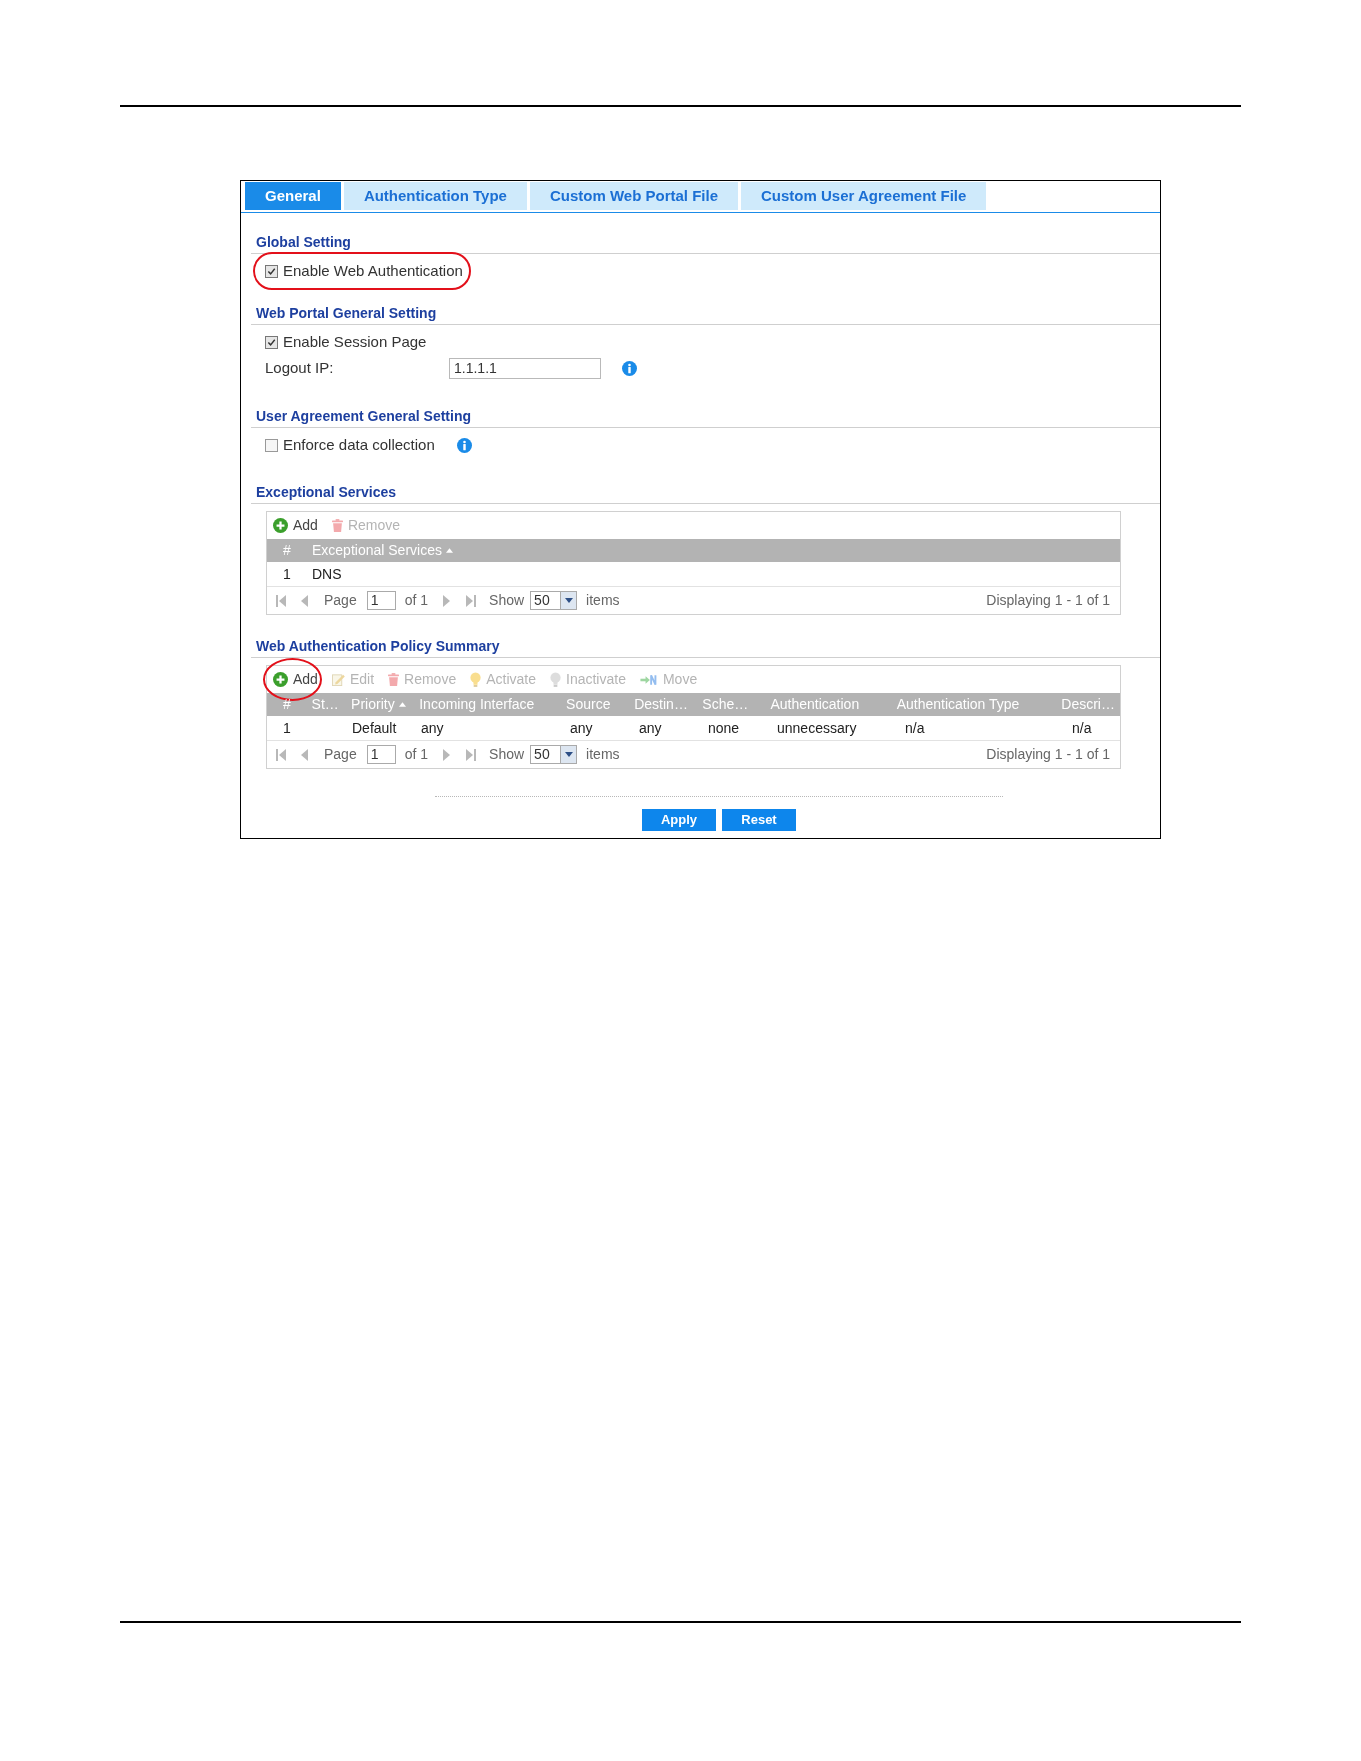  I want to click on tab: Custom Web Portal File, so click(633, 196).